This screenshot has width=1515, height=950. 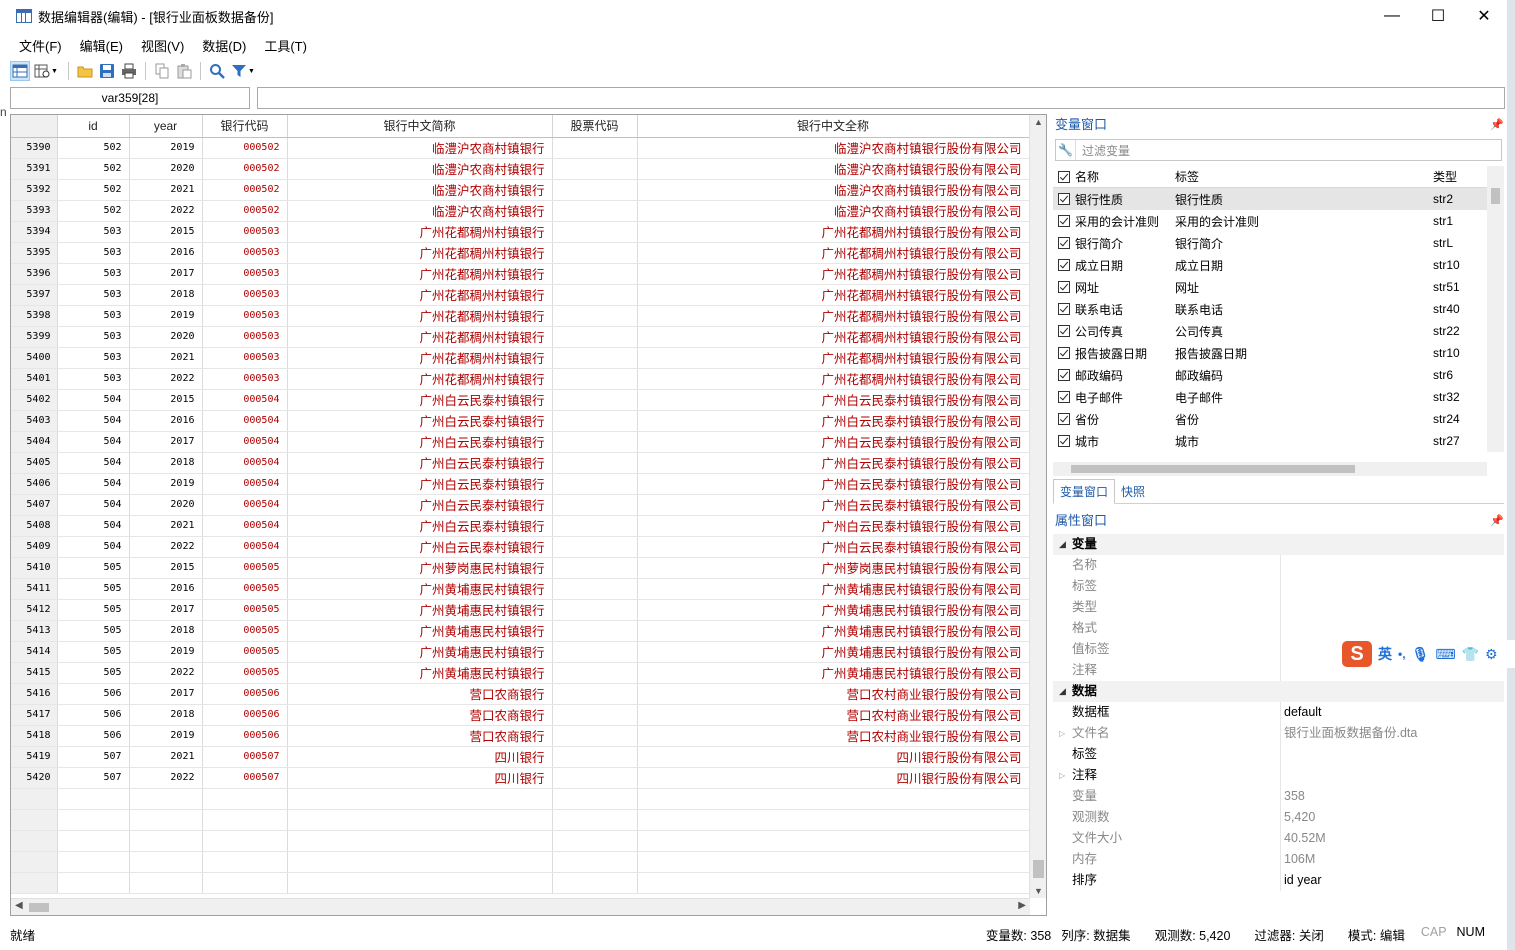 What do you see at coordinates (1298, 859) in the screenshot?
I see `property-value: 106M` at bounding box center [1298, 859].